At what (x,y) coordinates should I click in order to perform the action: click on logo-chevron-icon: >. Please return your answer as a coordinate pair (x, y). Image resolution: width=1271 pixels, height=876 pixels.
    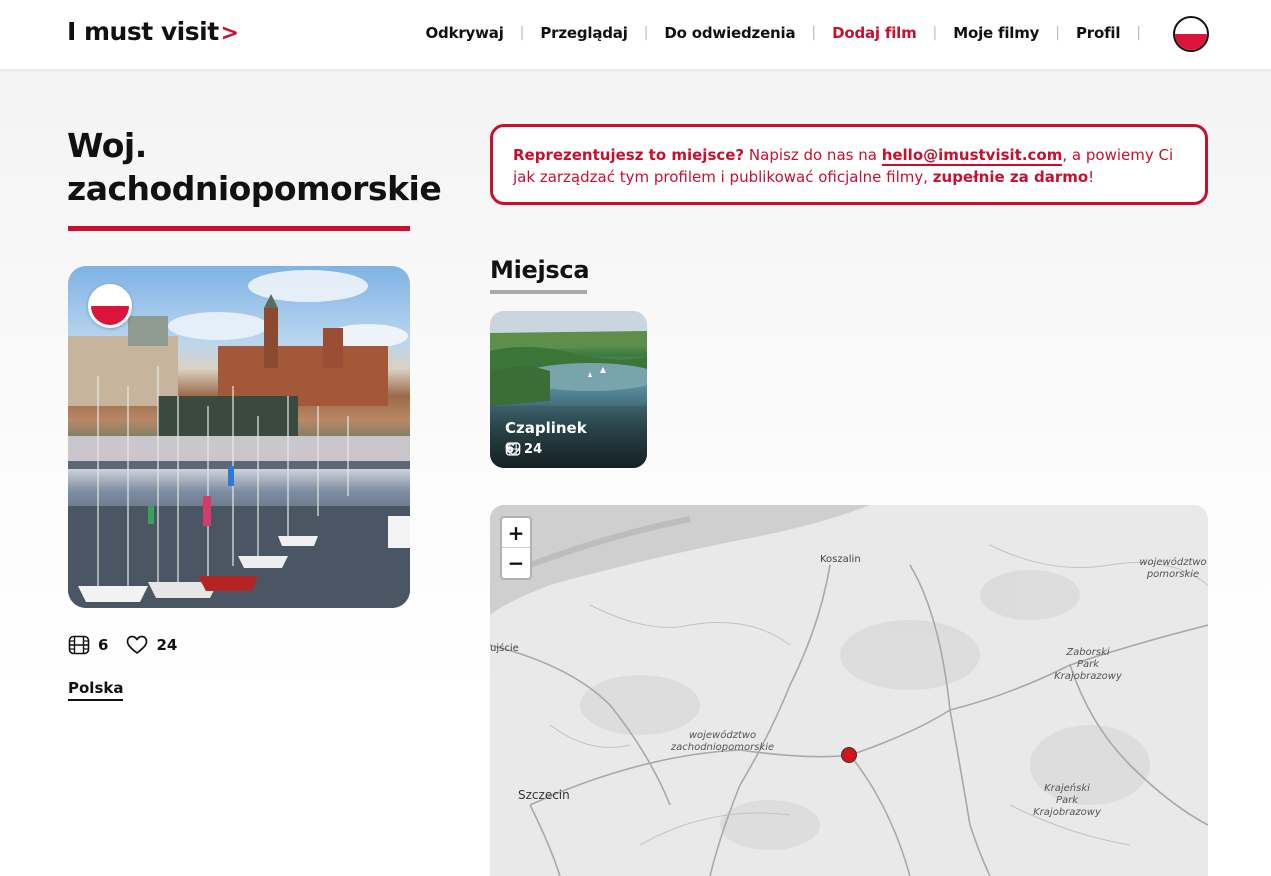
    Looking at the image, I should click on (229, 33).